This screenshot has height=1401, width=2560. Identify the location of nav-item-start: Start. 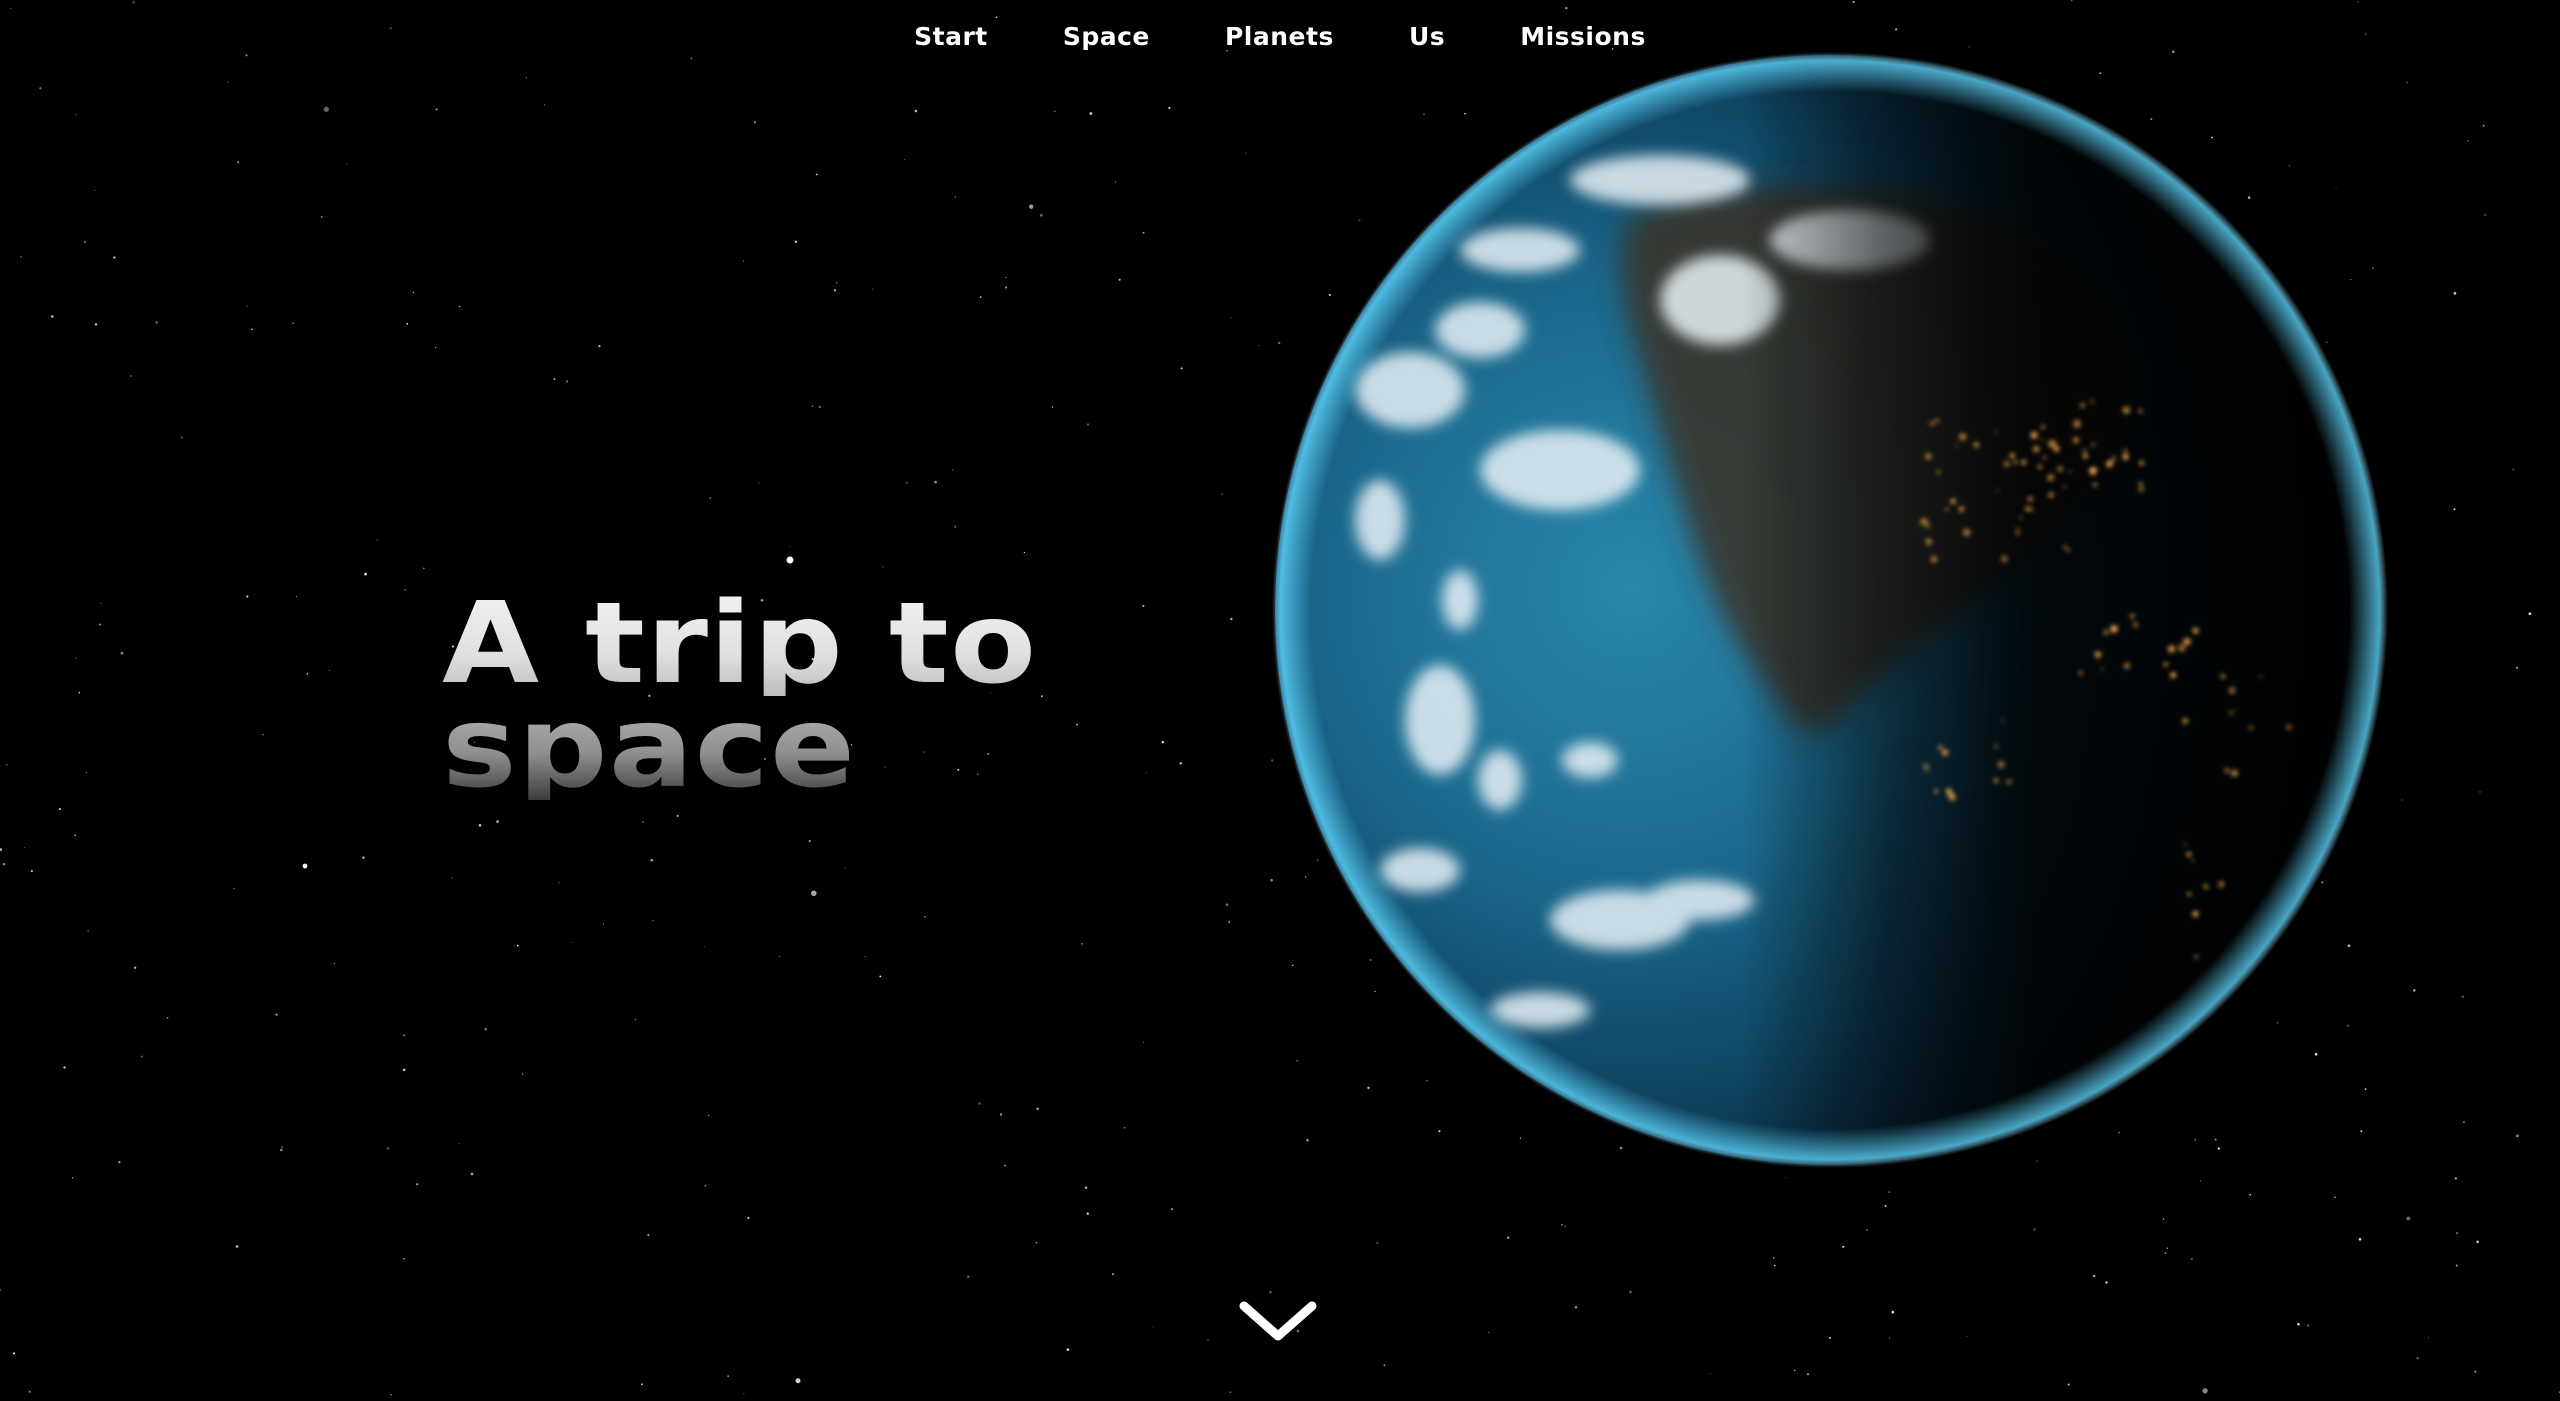
(951, 36).